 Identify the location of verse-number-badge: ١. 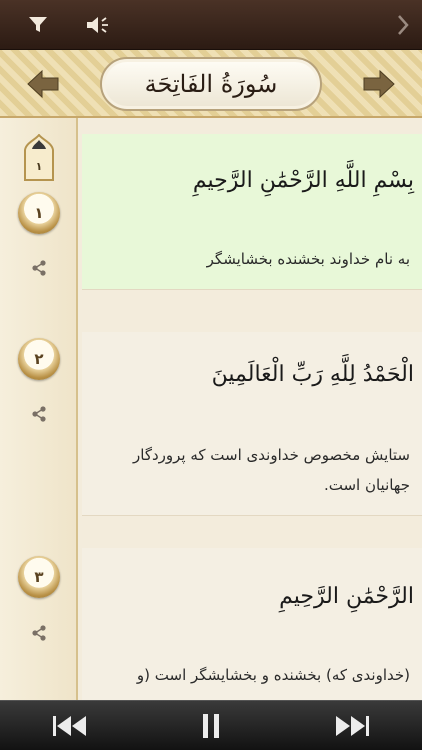
(39, 213).